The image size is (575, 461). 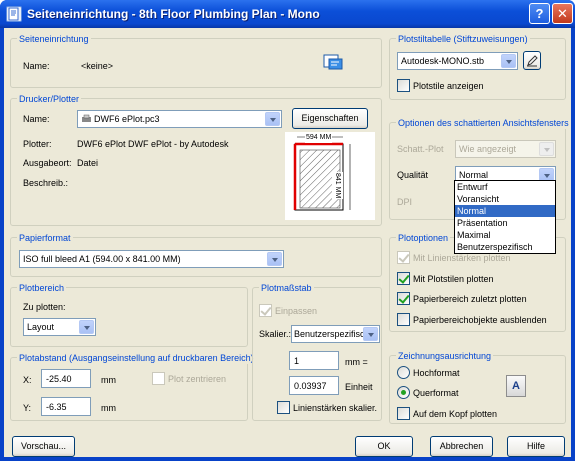 I want to click on help-button: Hilfe, so click(x=536, y=446).